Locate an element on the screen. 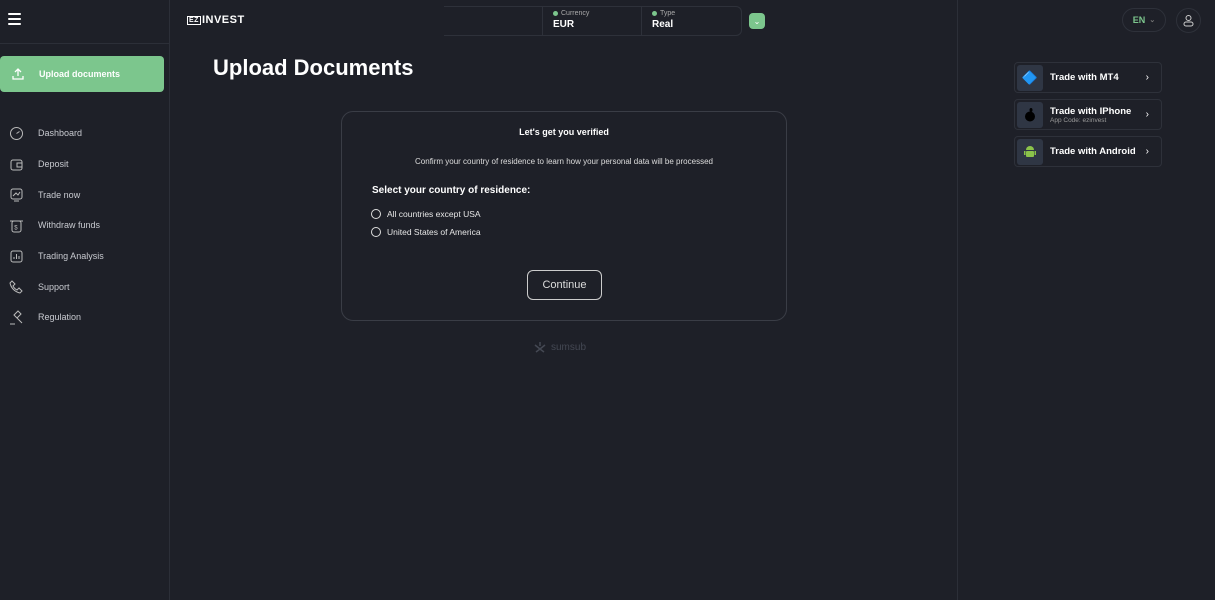 This screenshot has width=1215, height=600. sidebar-item-upload-documents: Upload documents is located at coordinates (82, 74).